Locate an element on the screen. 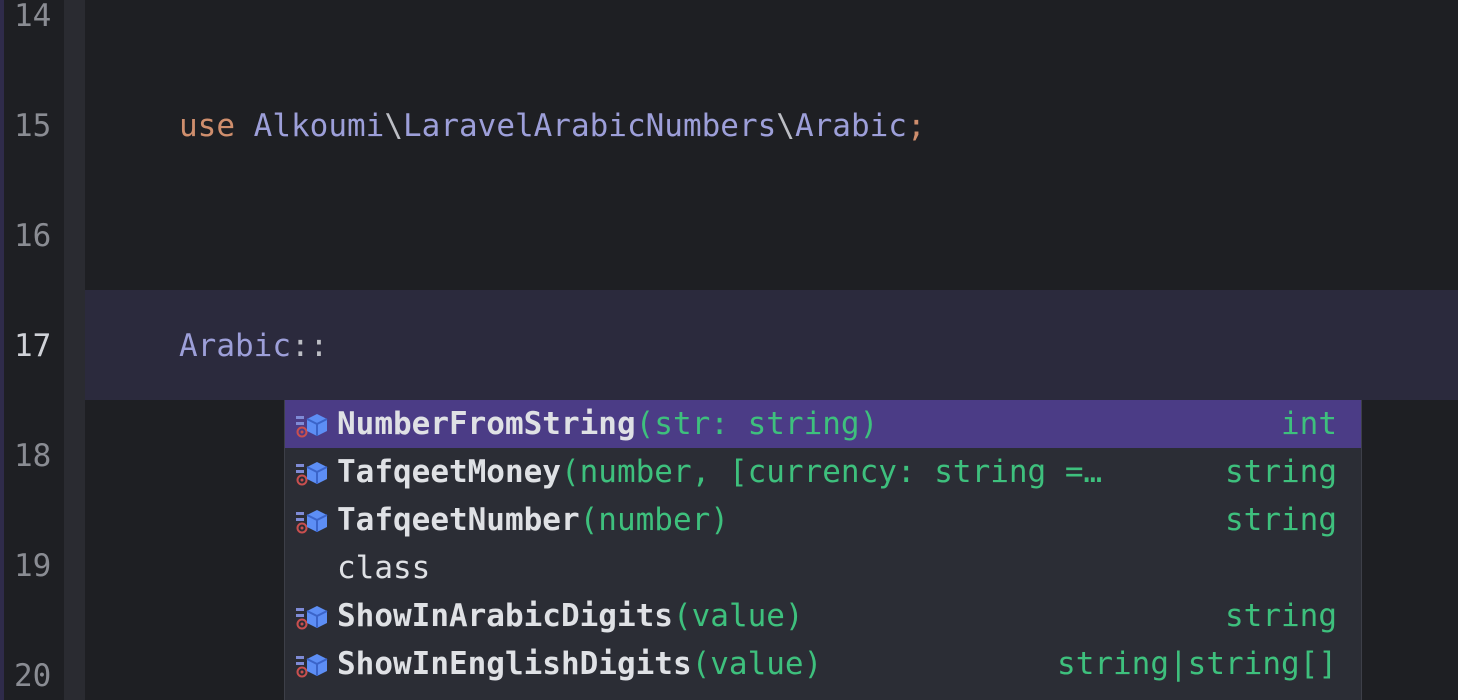 This screenshot has height=700, width=1458. namespace-segment: Alkoumi is located at coordinates (319, 126).